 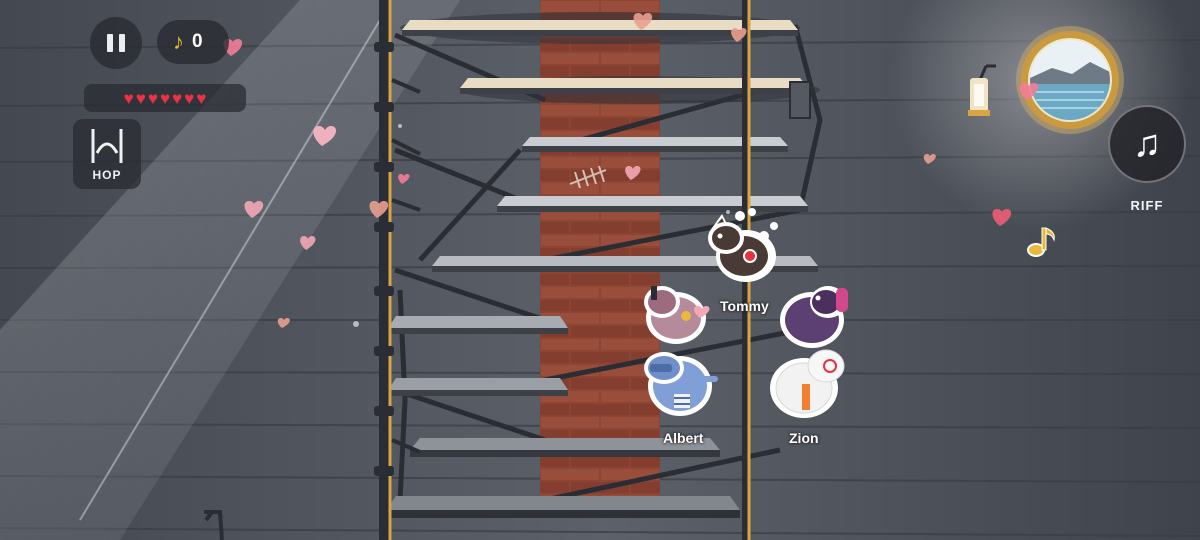 I want to click on music-note-pickup, so click(x=1041, y=242).